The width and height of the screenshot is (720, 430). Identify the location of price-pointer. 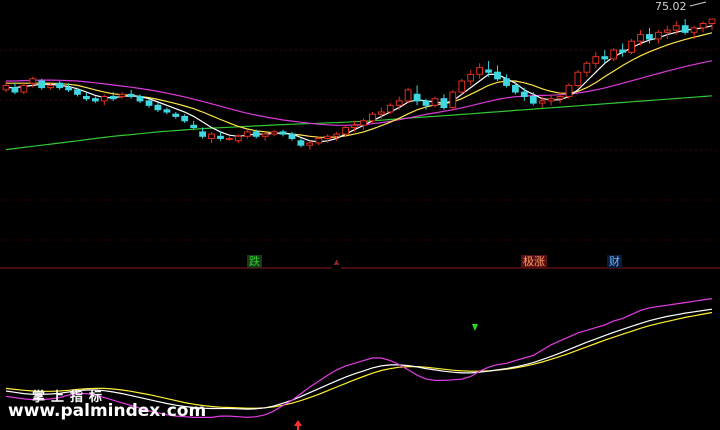
(698, 4).